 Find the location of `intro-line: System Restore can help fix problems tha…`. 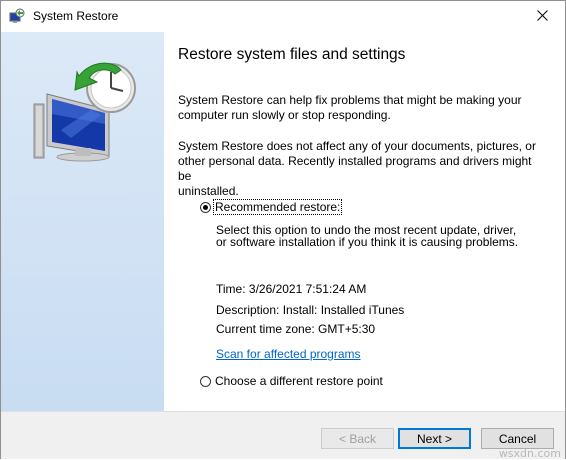

intro-line: System Restore can help fix problems tha… is located at coordinates (350, 100).